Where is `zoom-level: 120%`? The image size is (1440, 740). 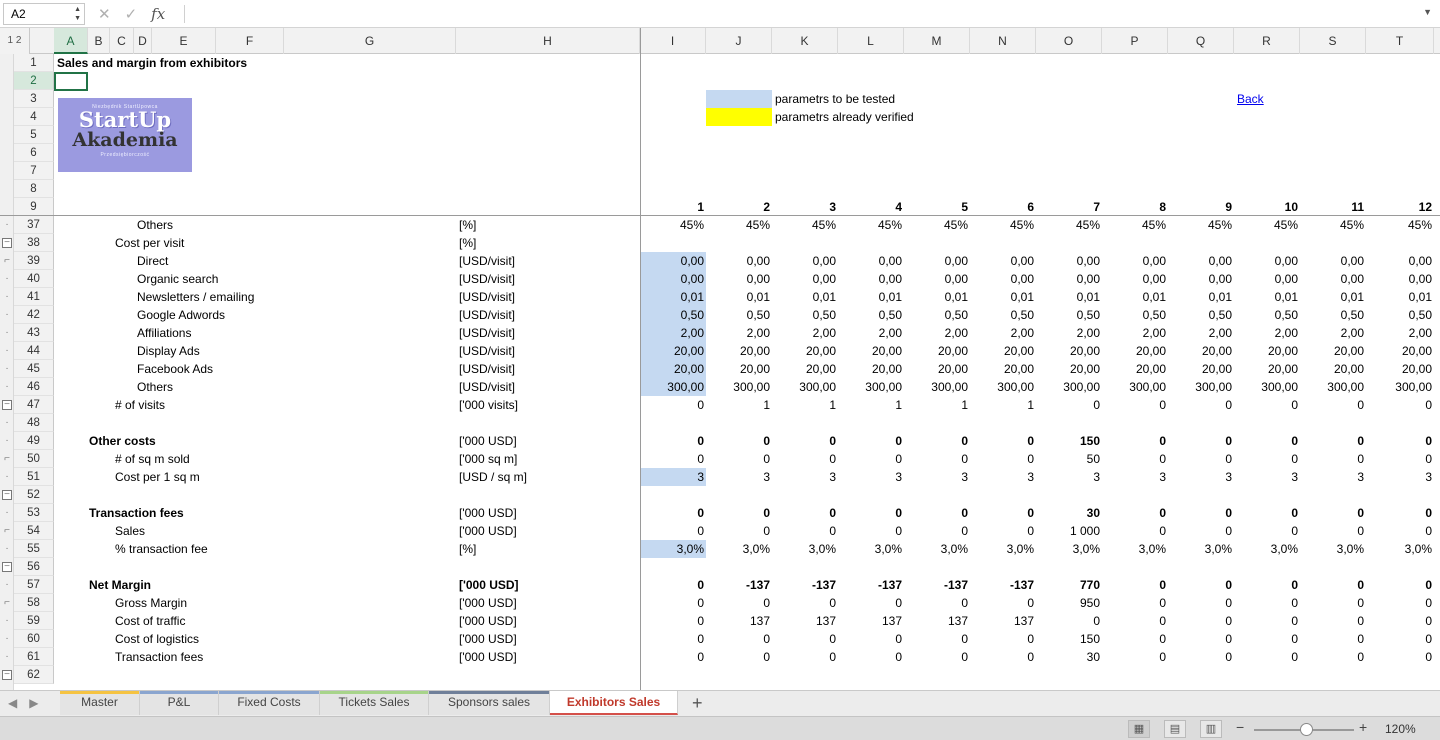 zoom-level: 120% is located at coordinates (1400, 729).